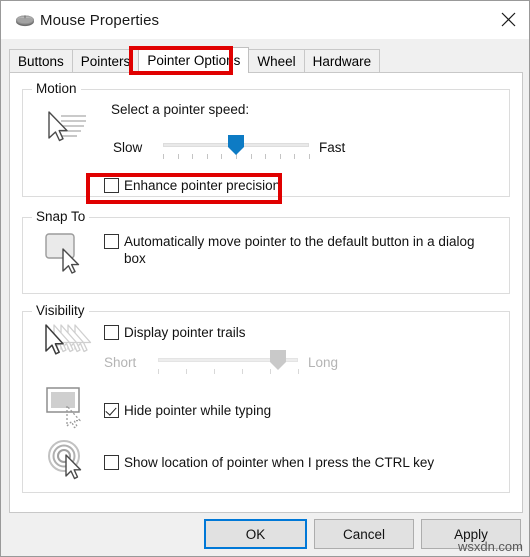 The width and height of the screenshot is (530, 557). I want to click on hide-pointer-while-typing-row: Hide pointer while typing, so click(187, 410).